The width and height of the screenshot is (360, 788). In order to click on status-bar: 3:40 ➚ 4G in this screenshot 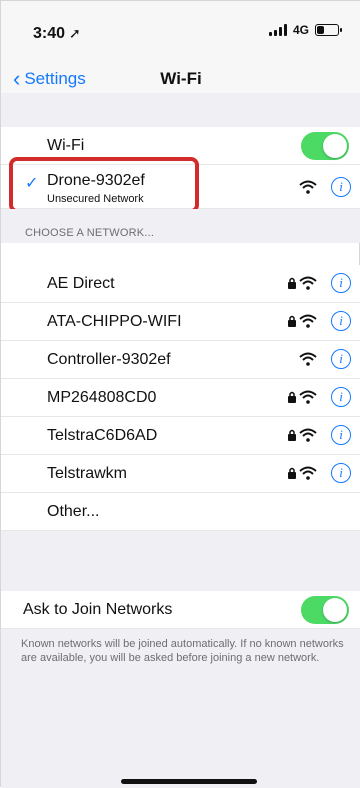, I will do `click(180, 33)`.